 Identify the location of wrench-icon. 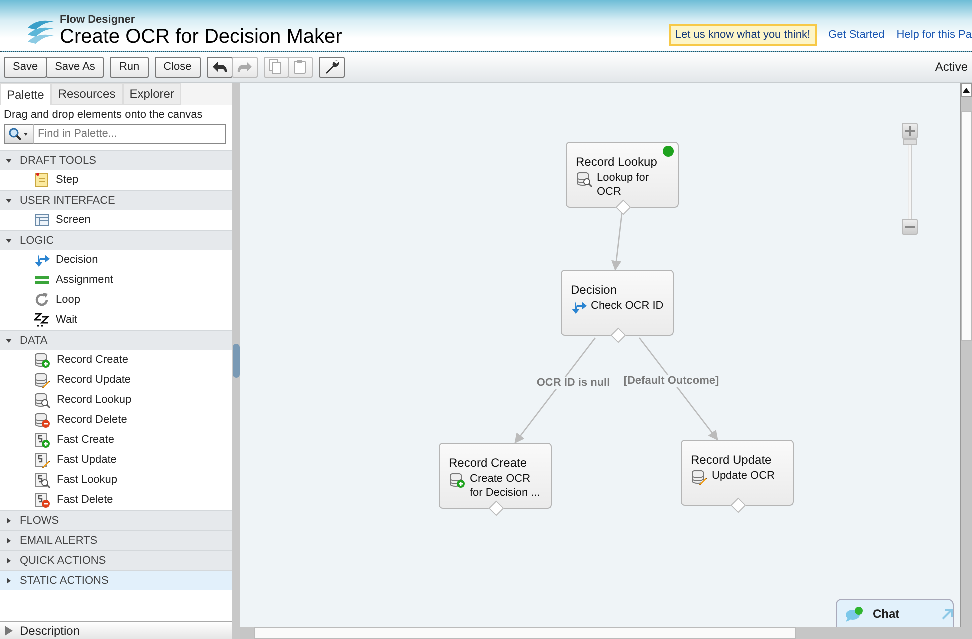
(332, 67).